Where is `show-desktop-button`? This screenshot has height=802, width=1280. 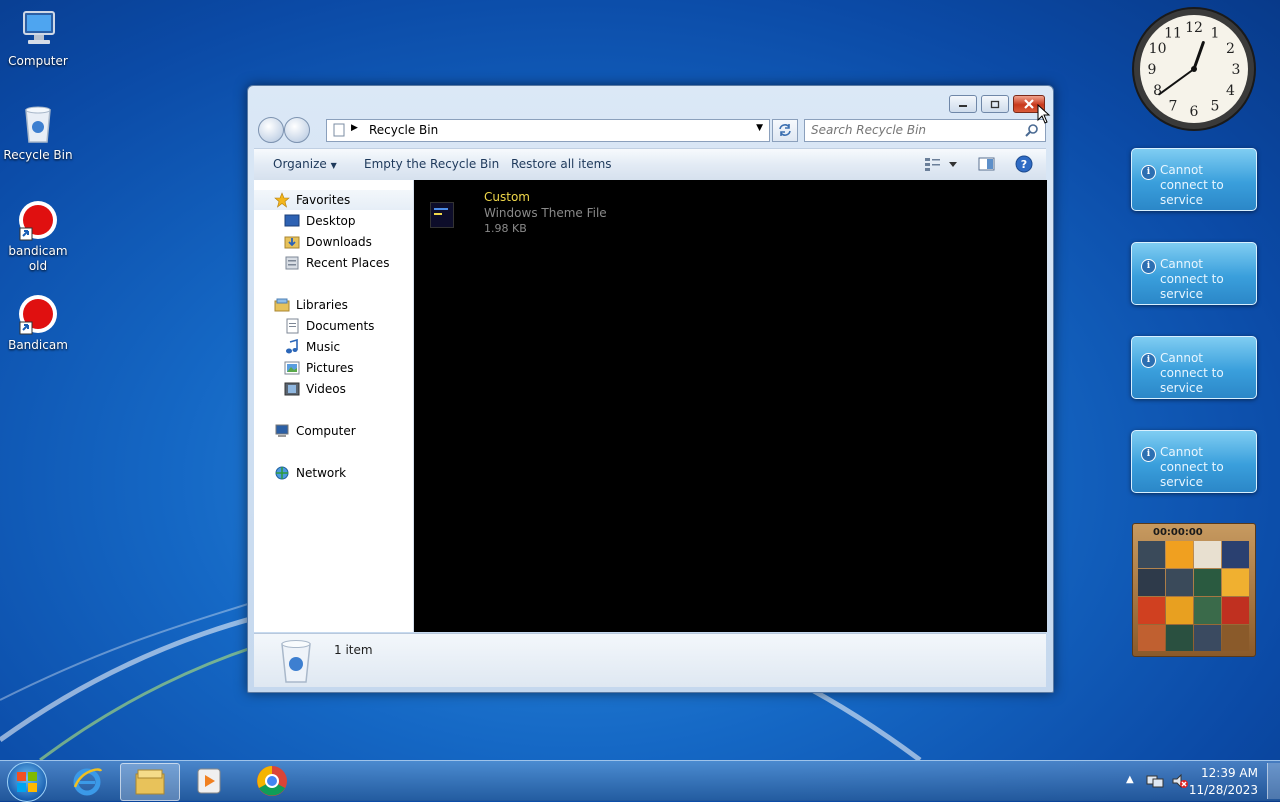
show-desktop-button is located at coordinates (1273, 781).